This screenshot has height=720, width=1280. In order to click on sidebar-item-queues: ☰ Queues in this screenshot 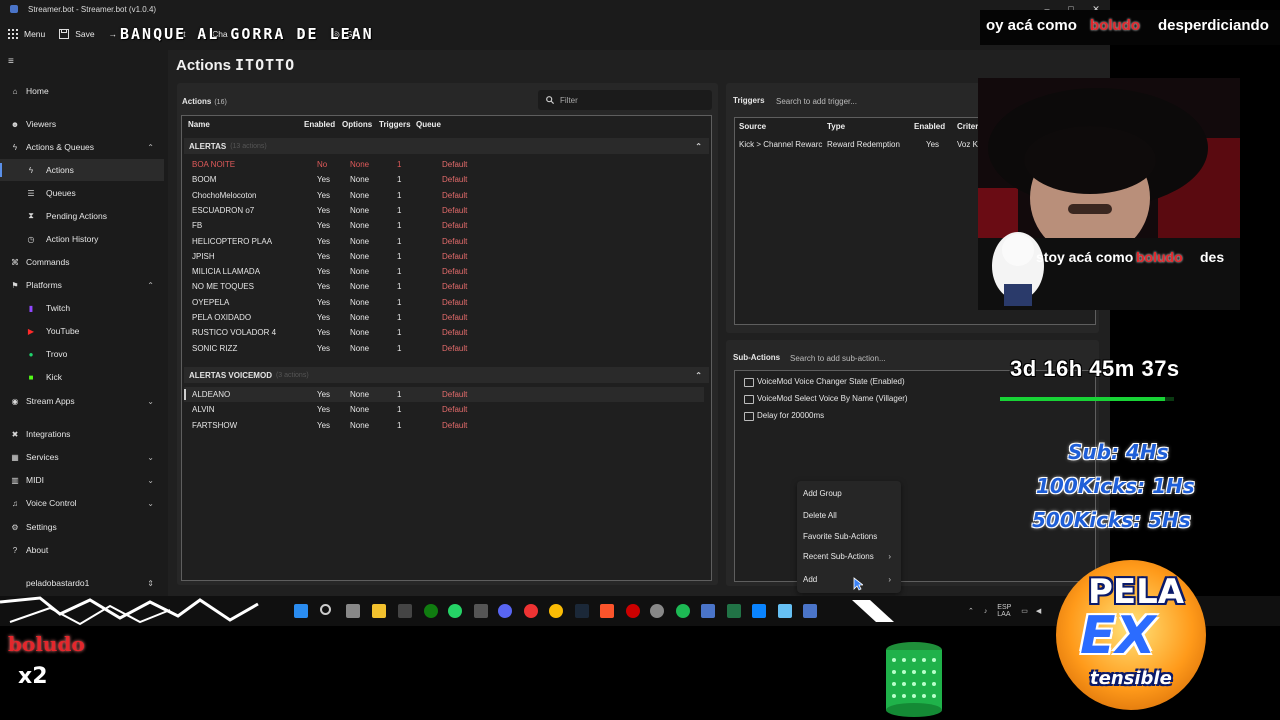, I will do `click(82, 193)`.